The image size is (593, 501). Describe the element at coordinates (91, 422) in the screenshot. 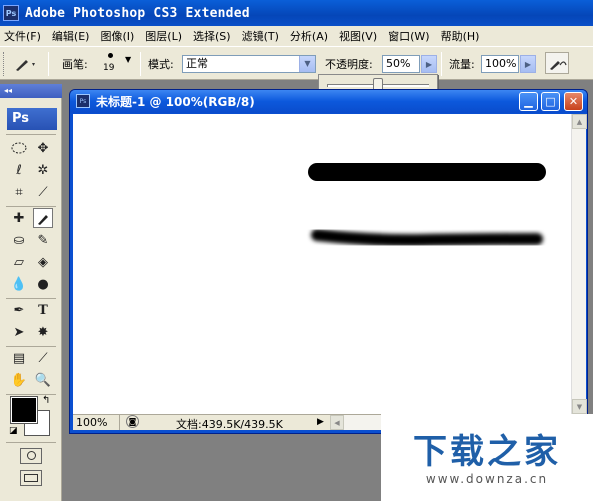

I see `zoom-level: 100%` at that location.